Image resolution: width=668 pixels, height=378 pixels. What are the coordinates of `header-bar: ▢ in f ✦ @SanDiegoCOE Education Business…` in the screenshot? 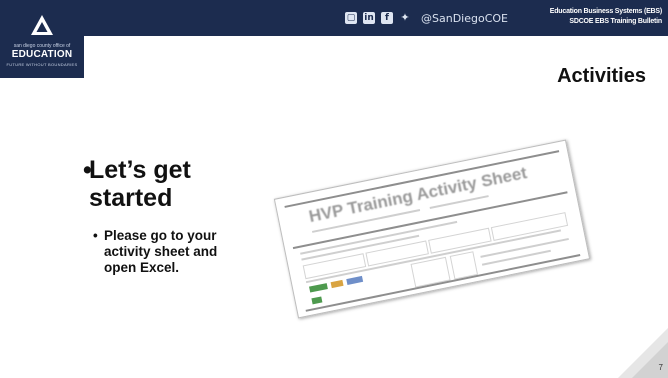 It's located at (334, 18).